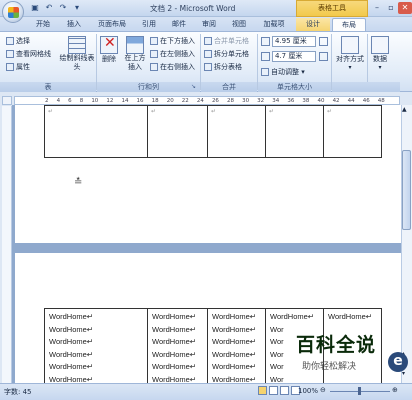 This screenshot has width=412, height=400. I want to click on group-label-rows-columns: 行和列, so click(148, 87).